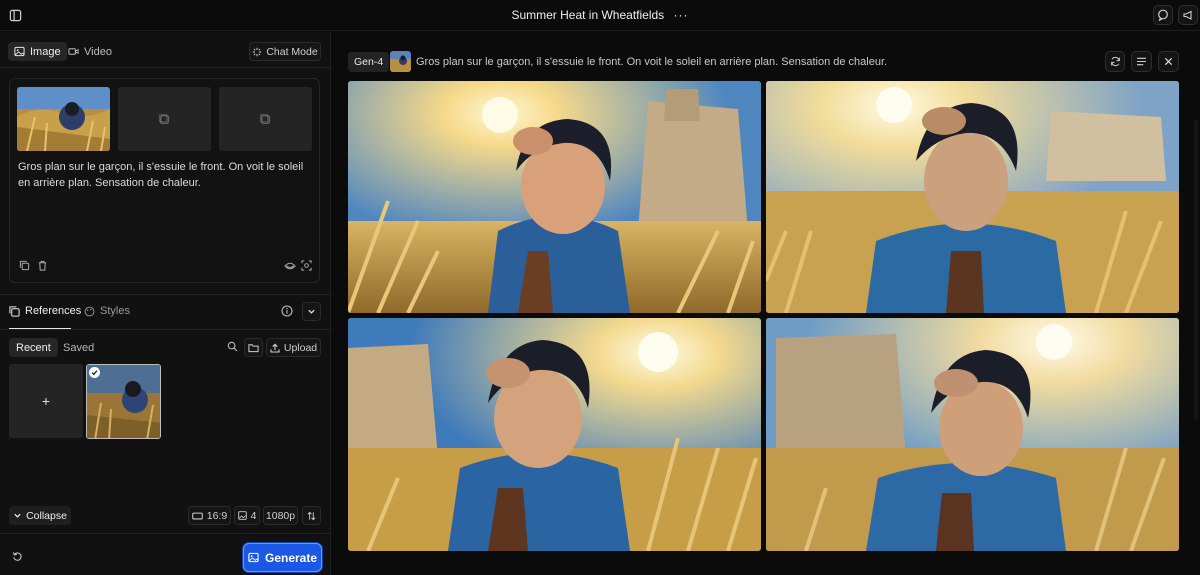 The image size is (1200, 575). I want to click on tab-references: References, so click(45, 311).